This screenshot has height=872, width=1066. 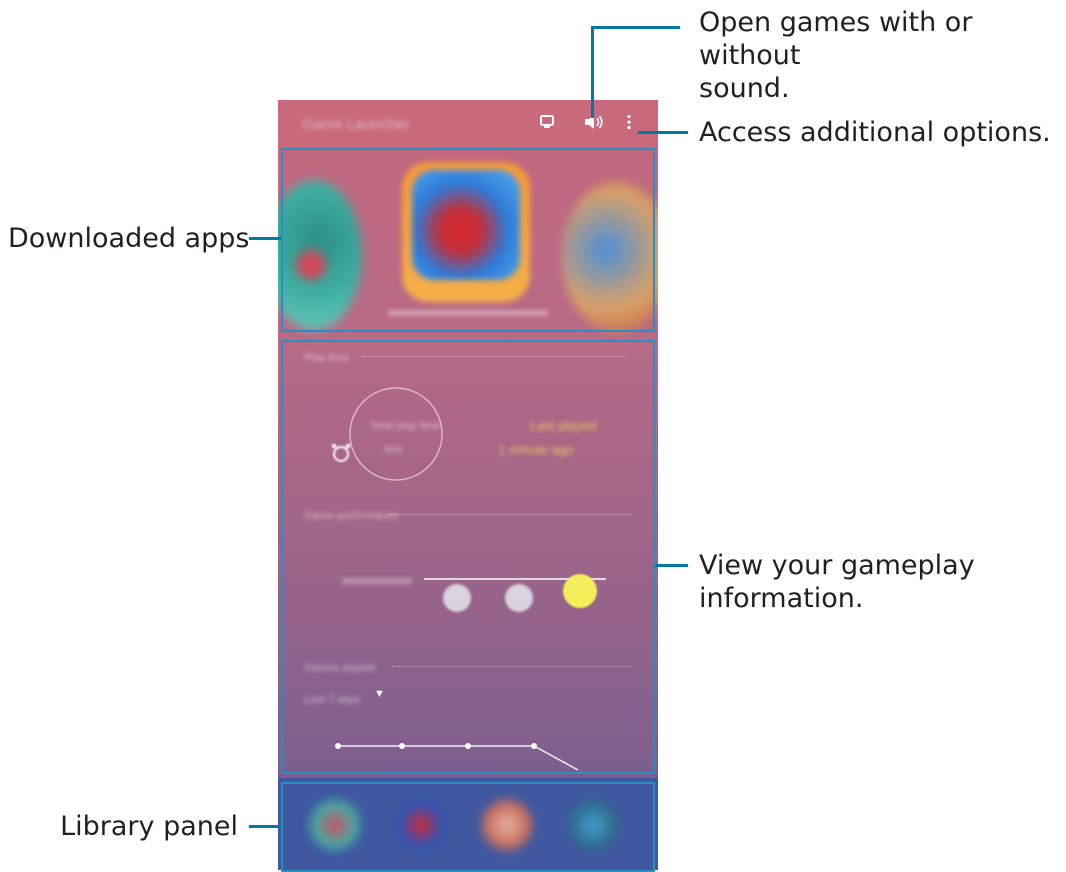 I want to click on downloaded-apps-highlight, so click(x=468, y=240).